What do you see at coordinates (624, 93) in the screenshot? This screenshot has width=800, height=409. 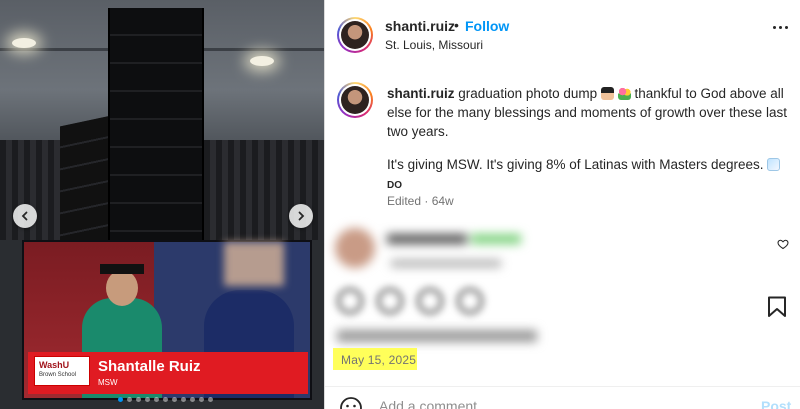 I see `bouquet-emoji` at bounding box center [624, 93].